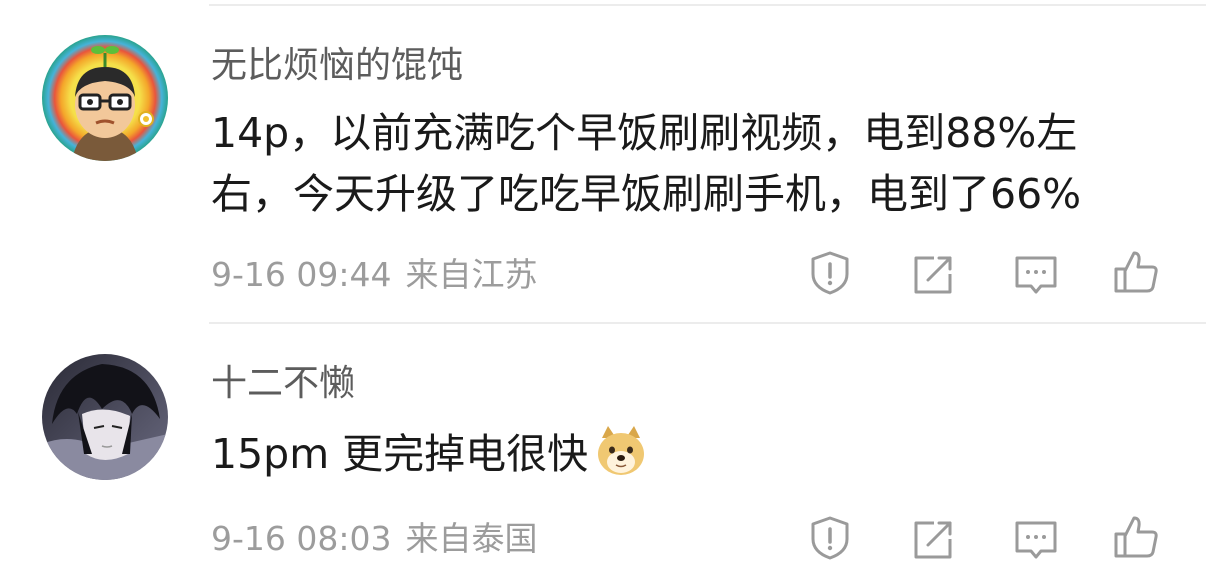 Image resolution: width=1206 pixels, height=578 pixels. I want to click on comment-time: 9-16 09:44, so click(301, 274).